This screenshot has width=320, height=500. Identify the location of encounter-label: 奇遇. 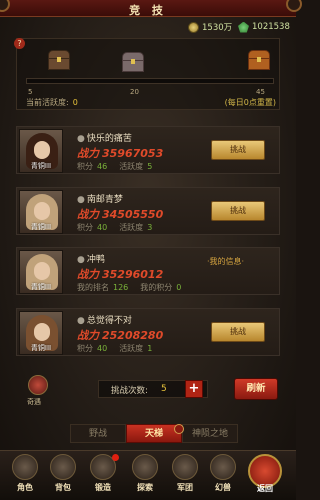
(34, 402).